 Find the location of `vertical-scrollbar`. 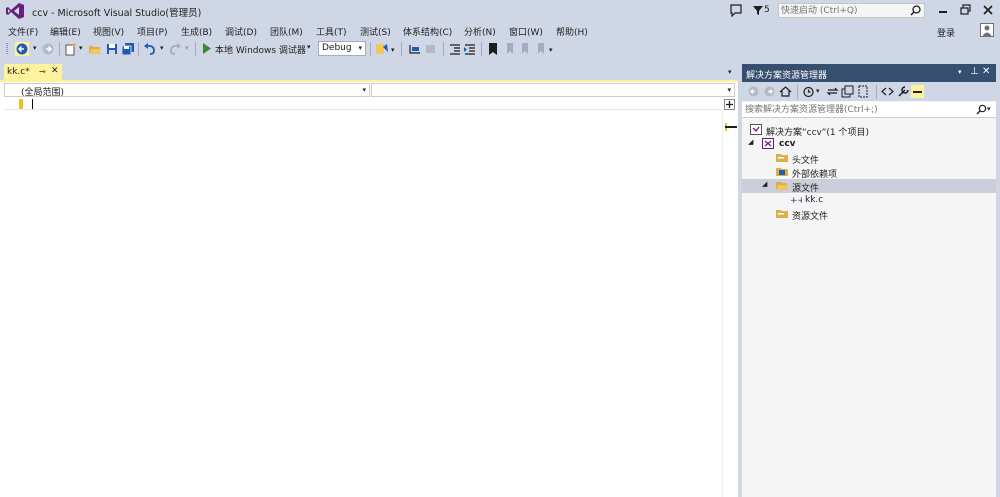

vertical-scrollbar is located at coordinates (729, 304).